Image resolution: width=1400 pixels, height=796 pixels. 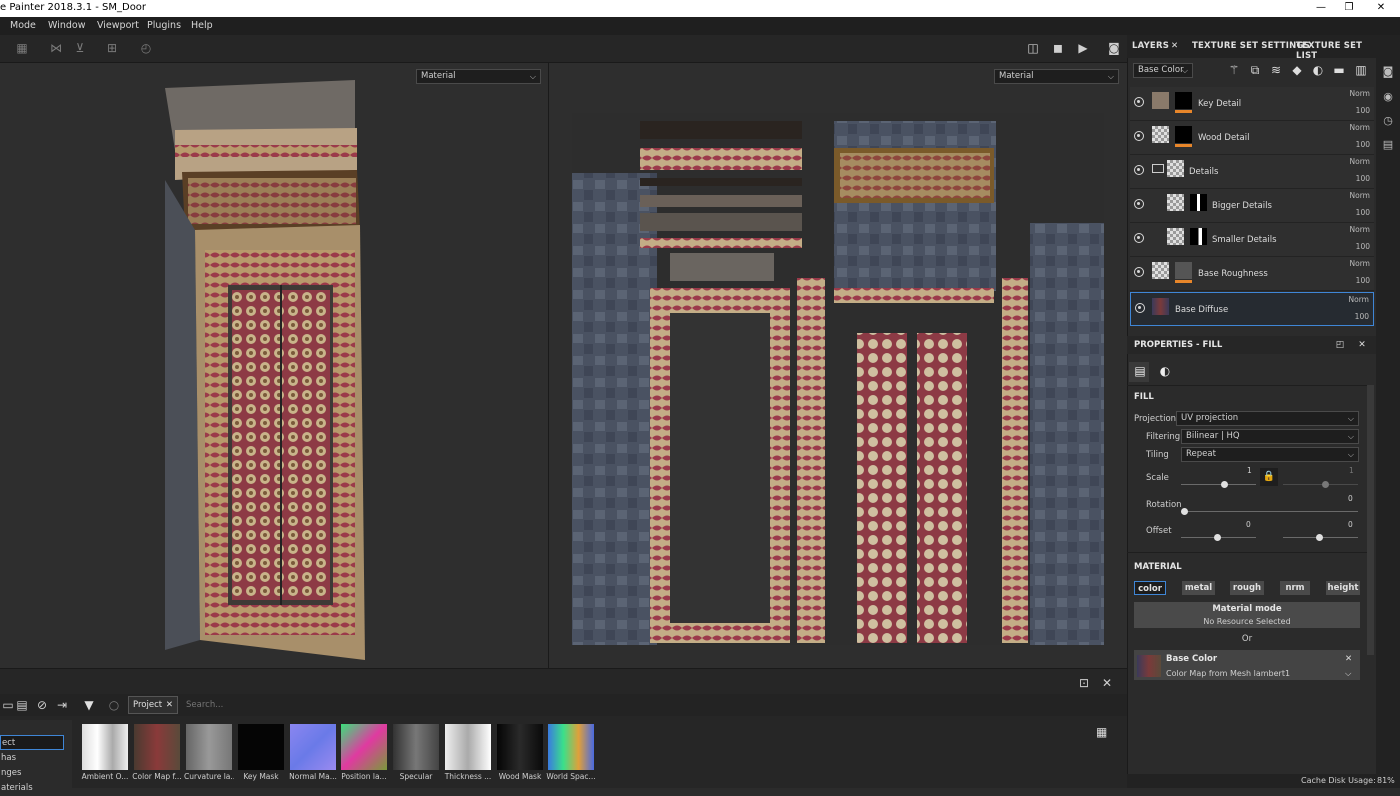 What do you see at coordinates (416, 747) in the screenshot?
I see `thumb-specular` at bounding box center [416, 747].